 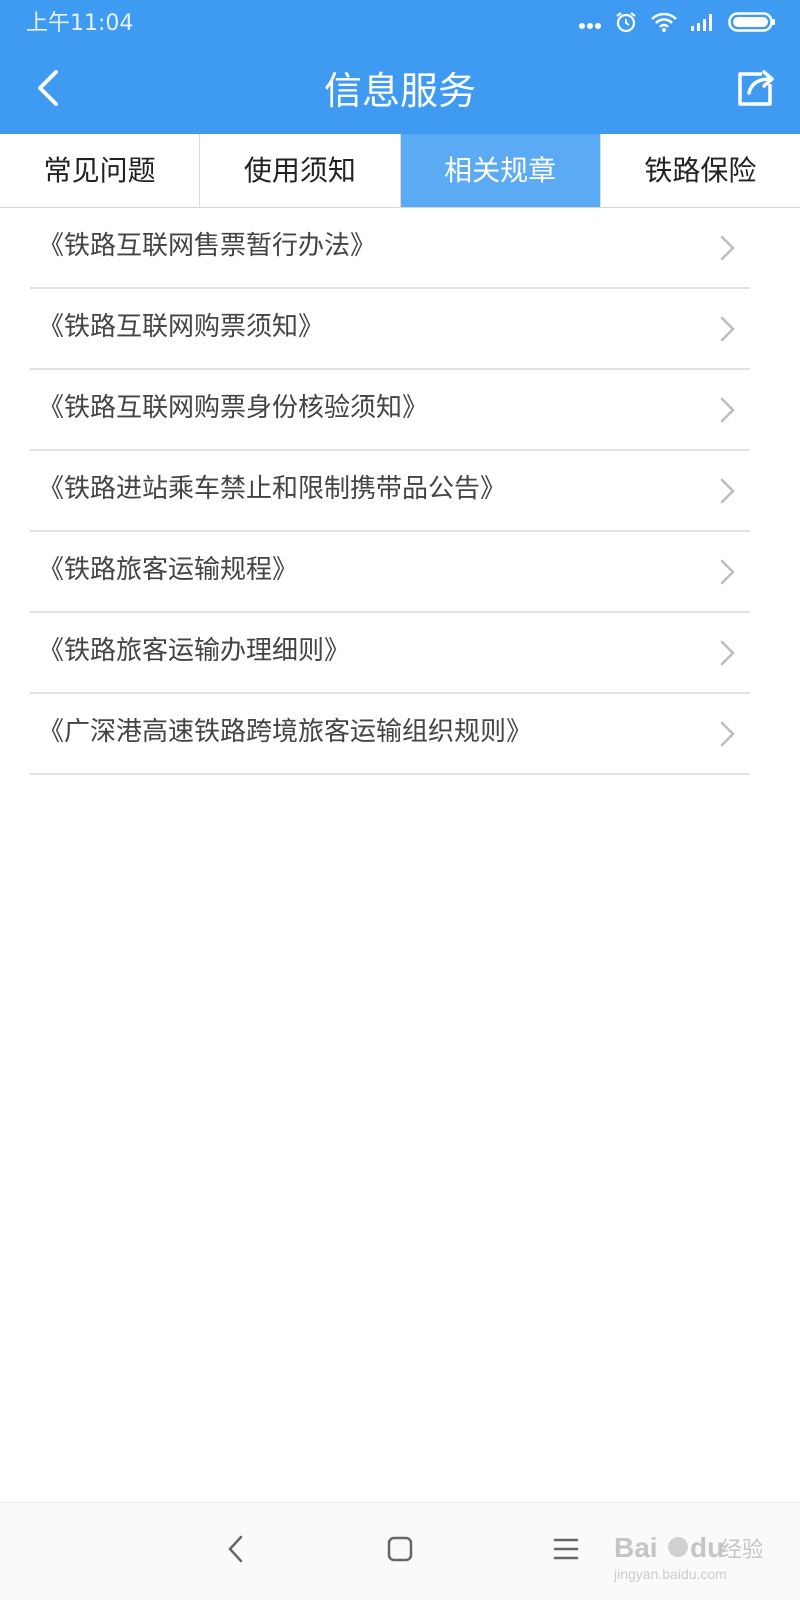 I want to click on tab-regulations: 相关规章, so click(x=500, y=170).